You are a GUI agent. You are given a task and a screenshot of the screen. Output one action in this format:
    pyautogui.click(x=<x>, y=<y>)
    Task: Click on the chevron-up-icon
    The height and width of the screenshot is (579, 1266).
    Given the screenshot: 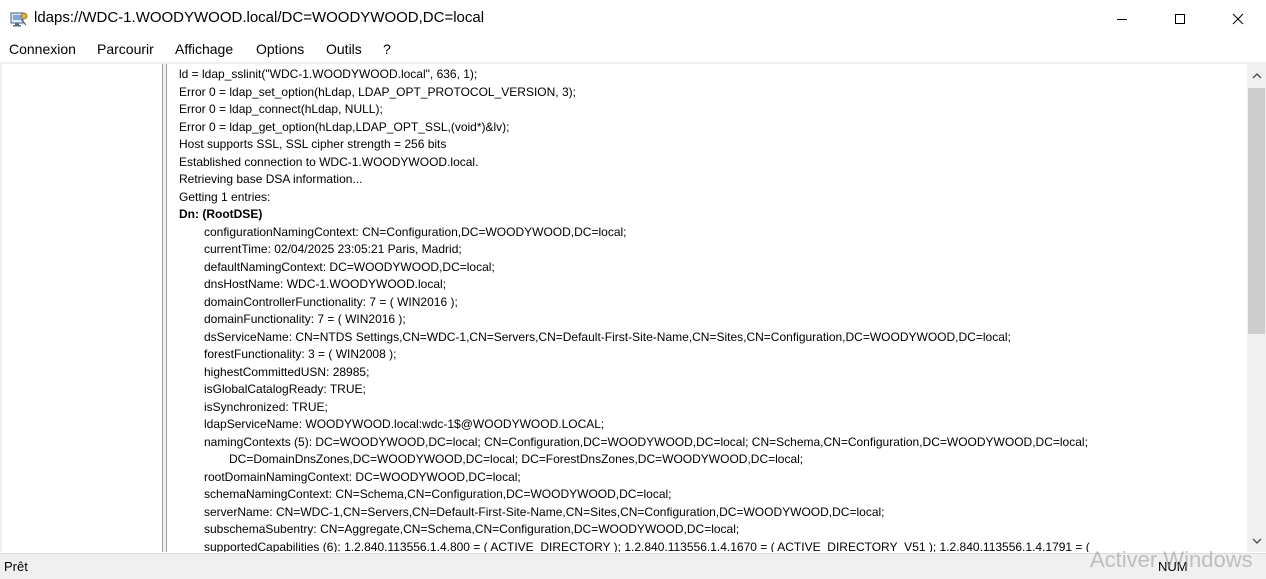 What is the action you would take?
    pyautogui.click(x=1256, y=75)
    